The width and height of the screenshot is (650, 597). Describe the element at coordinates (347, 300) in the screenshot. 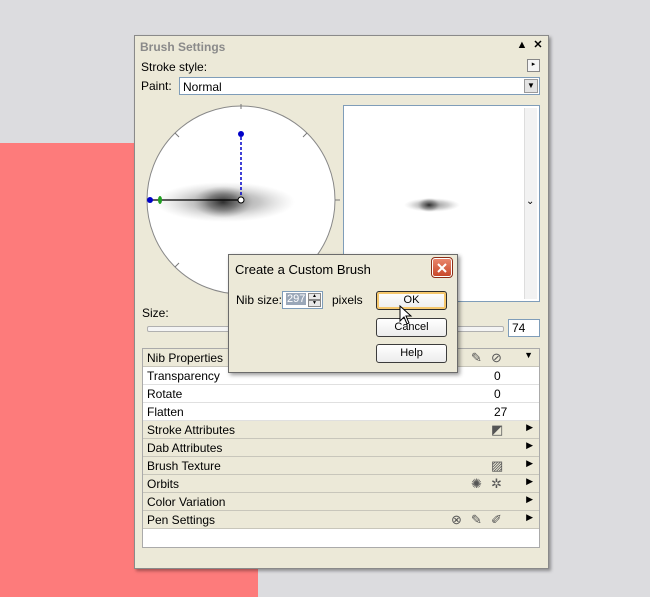

I see `pixels-unit-label: pixels` at that location.